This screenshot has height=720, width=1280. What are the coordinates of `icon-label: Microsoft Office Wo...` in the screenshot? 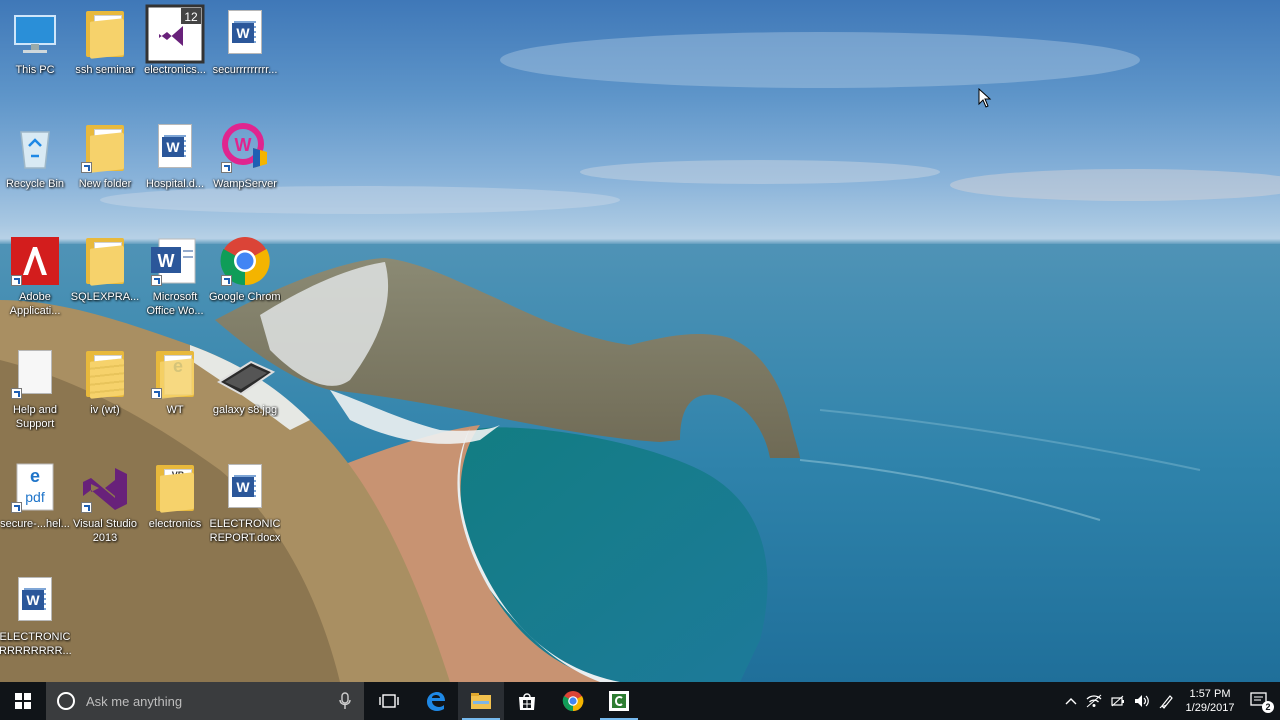 It's located at (175, 304).